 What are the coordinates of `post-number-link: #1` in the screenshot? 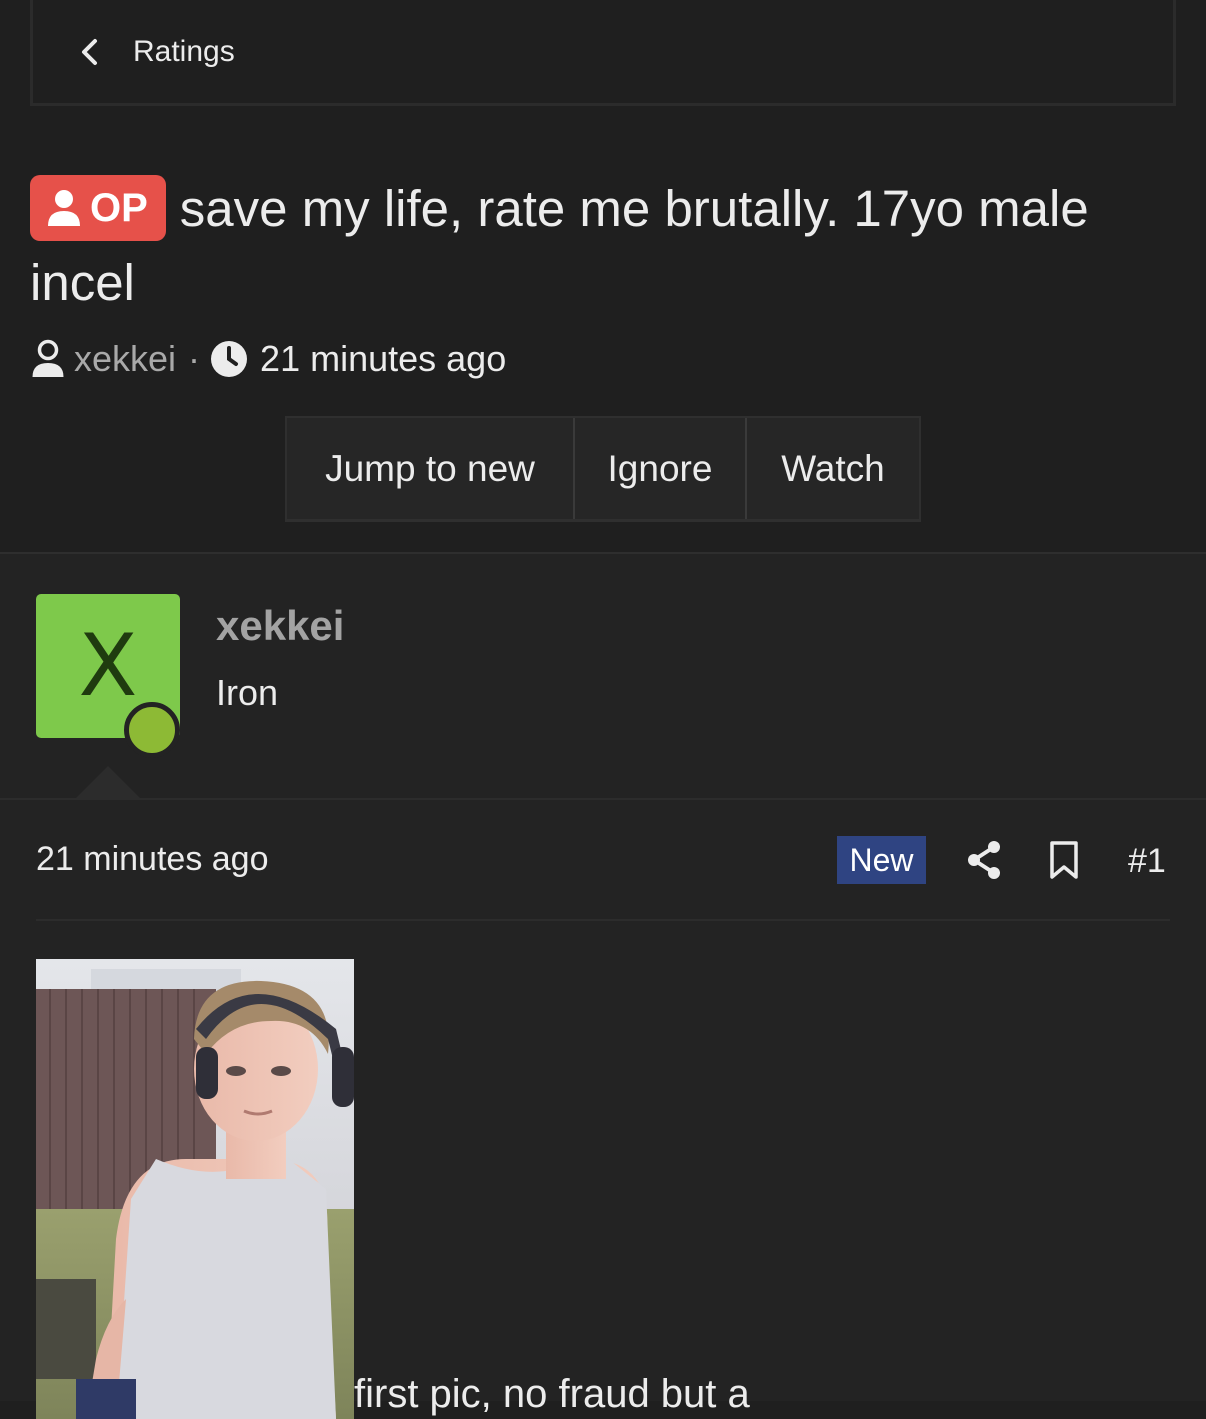 It's located at (1147, 861).